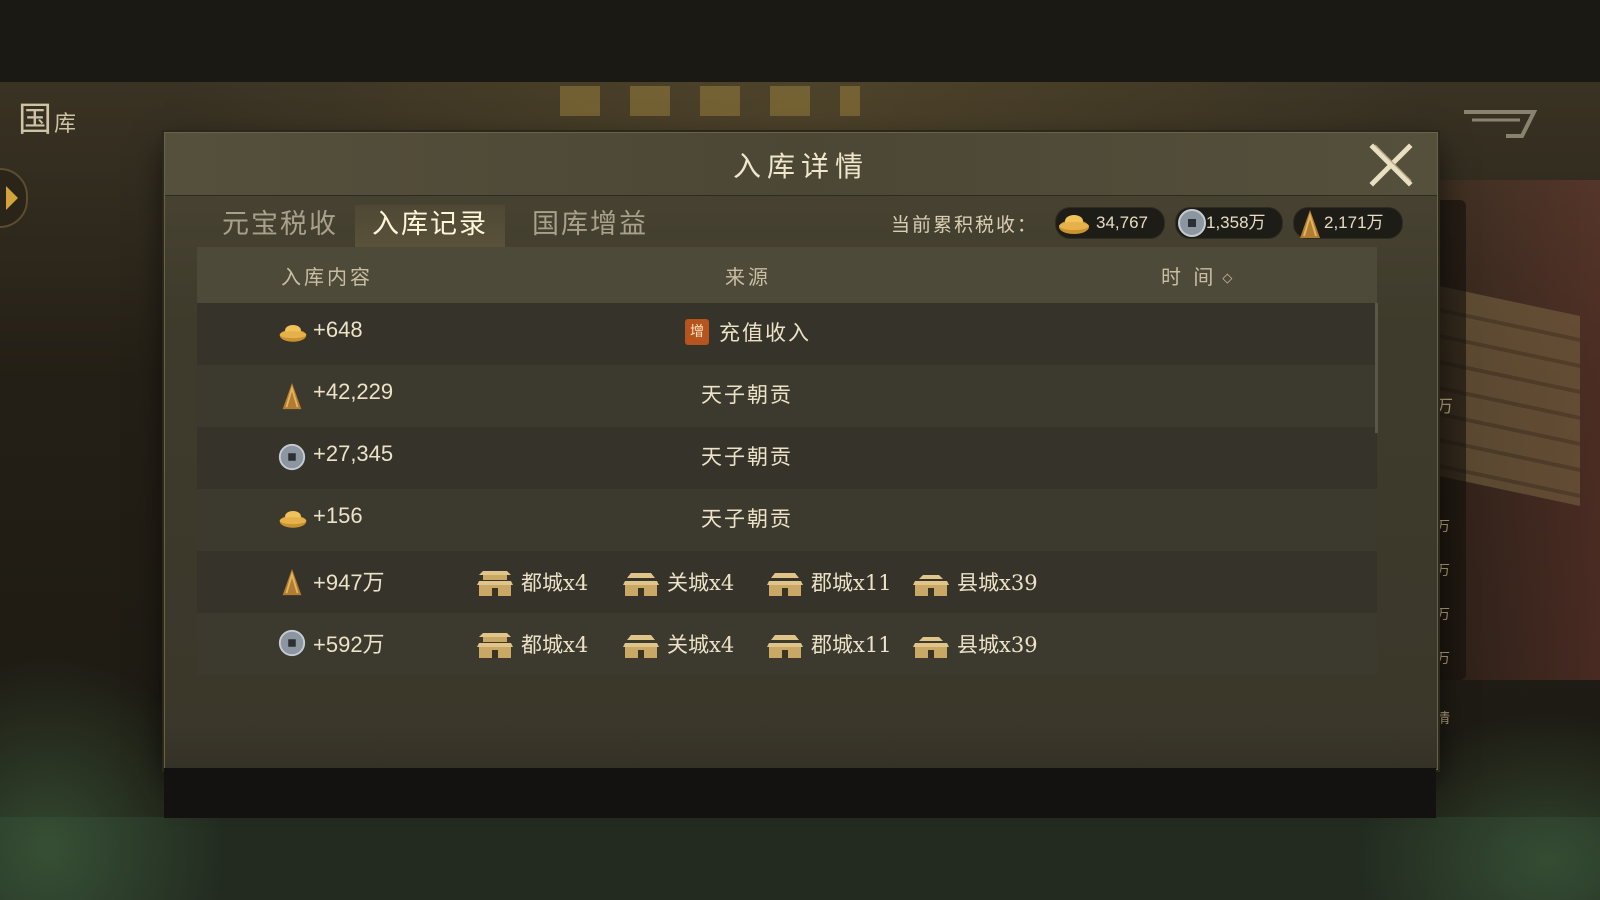 This screenshot has height=900, width=1600. What do you see at coordinates (787, 275) in the screenshot?
I see `table-header: 入库内容 来源 时 间 ◇` at bounding box center [787, 275].